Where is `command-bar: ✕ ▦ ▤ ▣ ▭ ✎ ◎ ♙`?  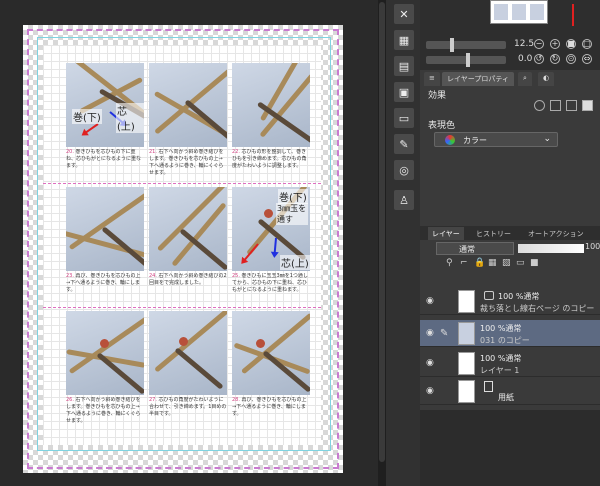
command-bar: ✕ ▦ ▤ ▣ ▭ ✎ ◎ ♙ is located at coordinates (403, 243).